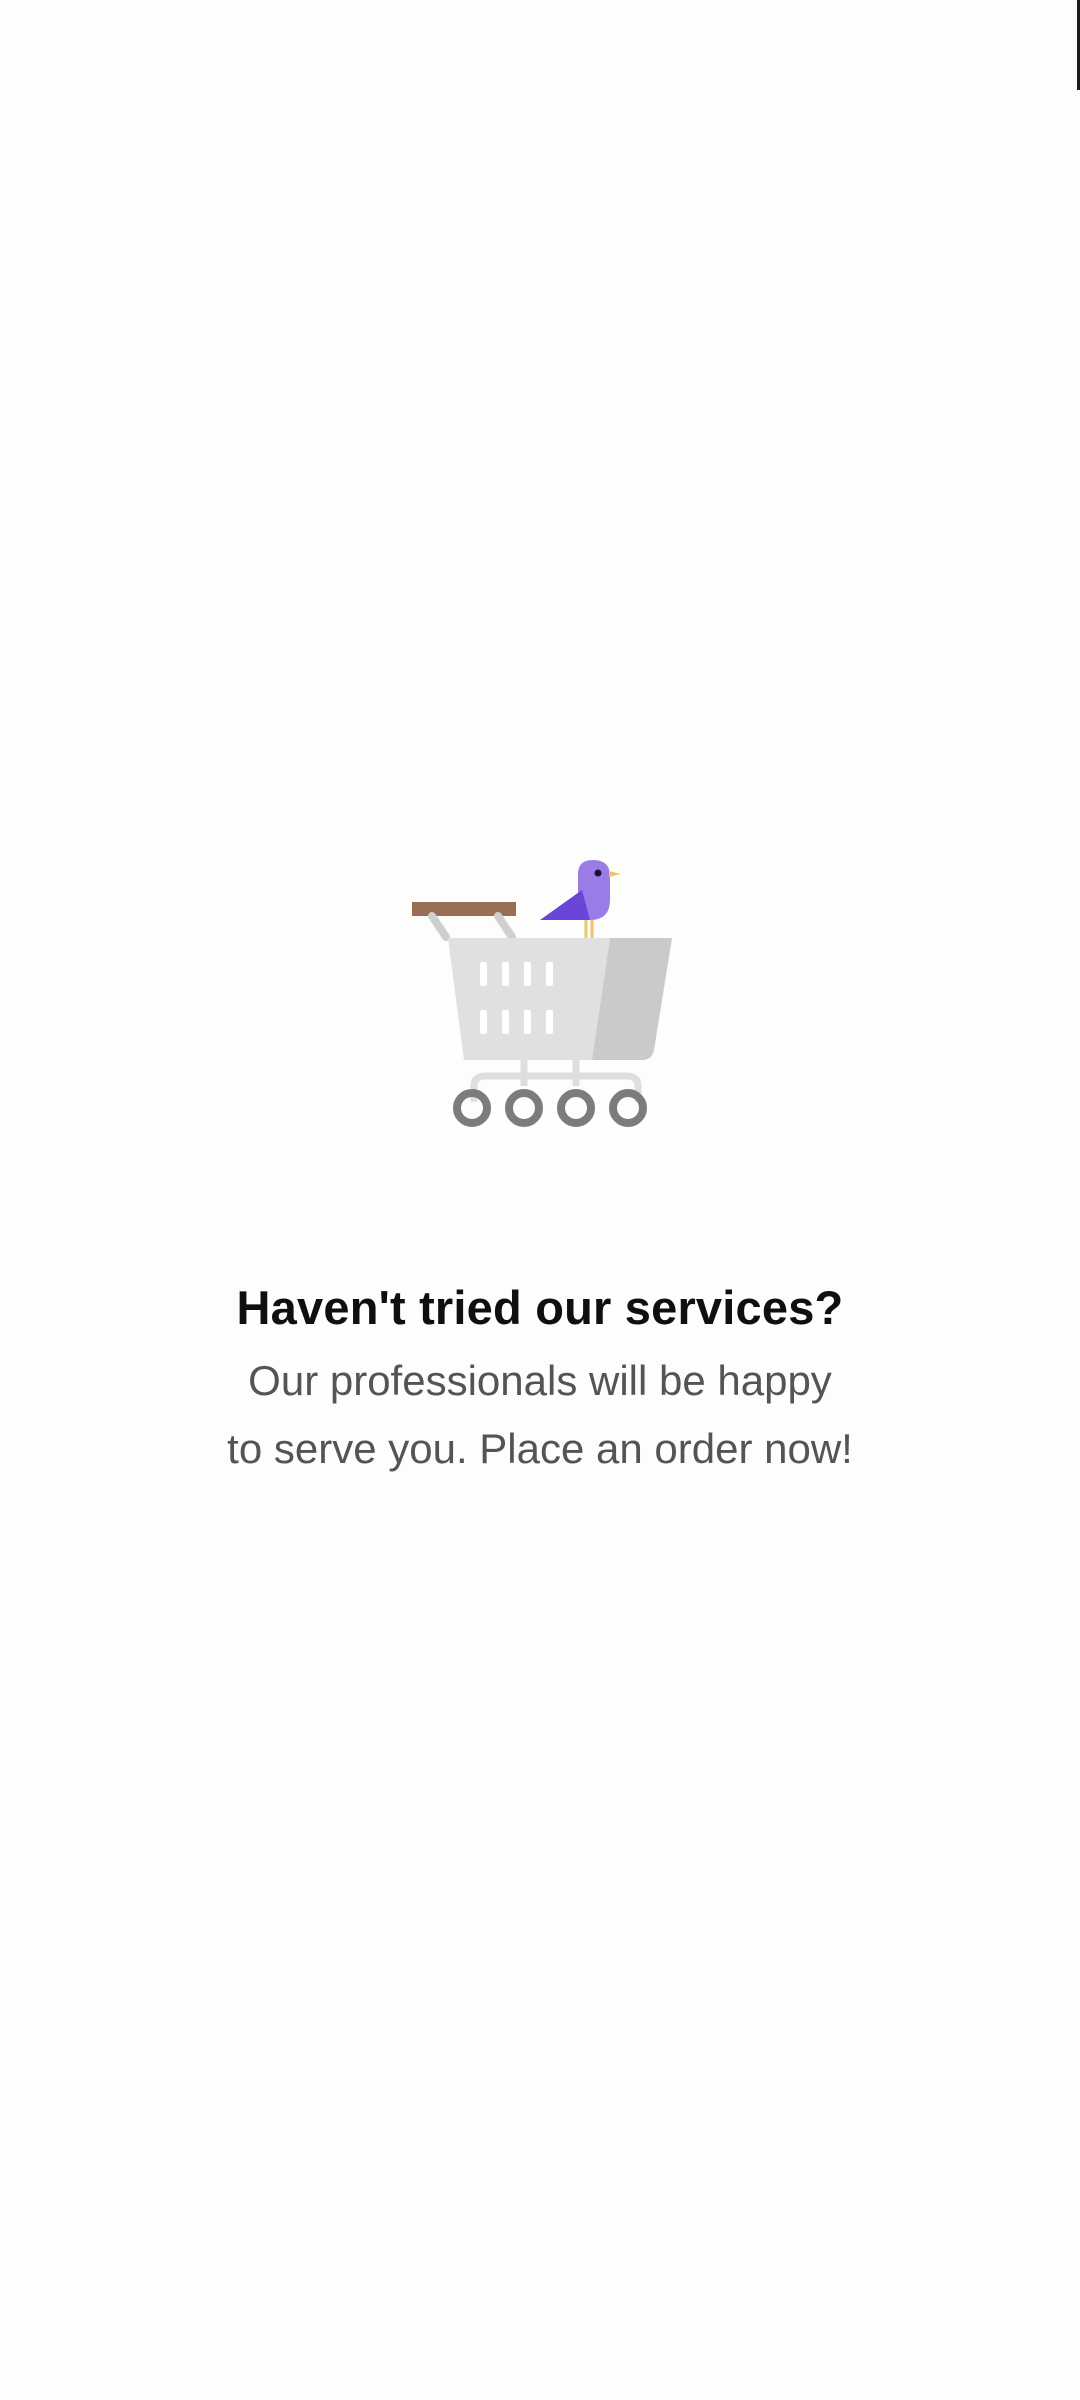 Image resolution: width=1080 pixels, height=2400 pixels. What do you see at coordinates (540, 1448) in the screenshot?
I see `subtitle-line-2: to serve you. Place an order now!` at bounding box center [540, 1448].